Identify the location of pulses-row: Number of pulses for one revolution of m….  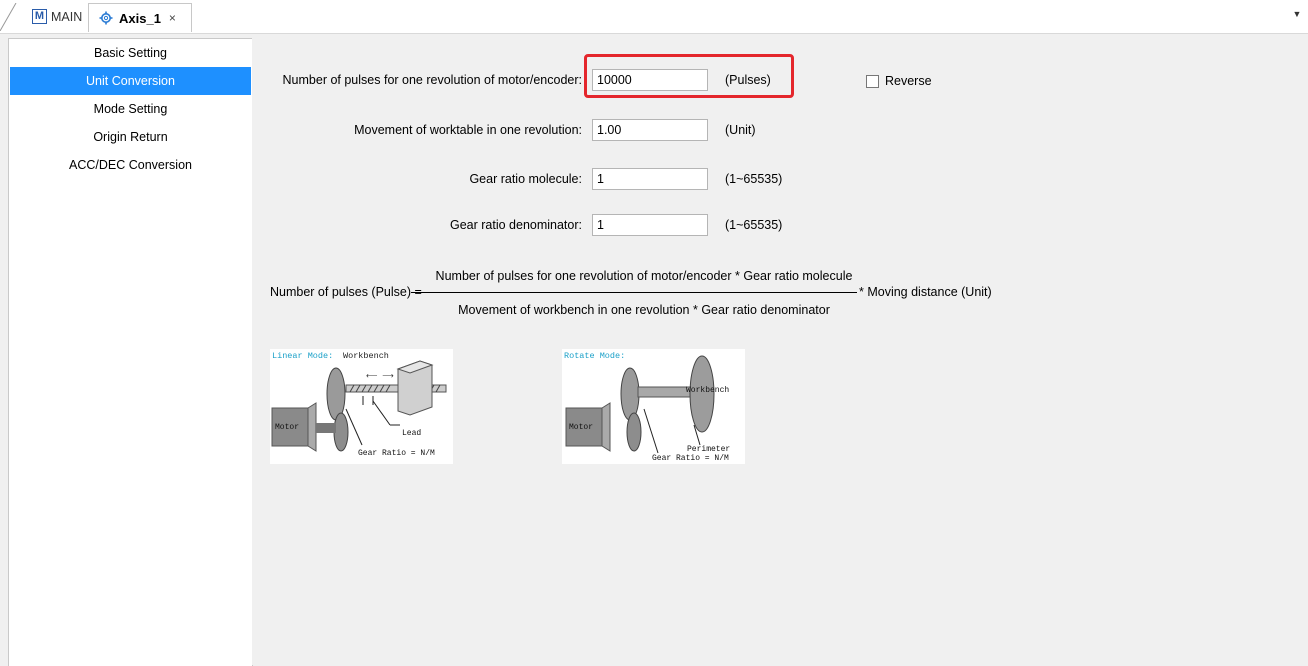
(780, 80).